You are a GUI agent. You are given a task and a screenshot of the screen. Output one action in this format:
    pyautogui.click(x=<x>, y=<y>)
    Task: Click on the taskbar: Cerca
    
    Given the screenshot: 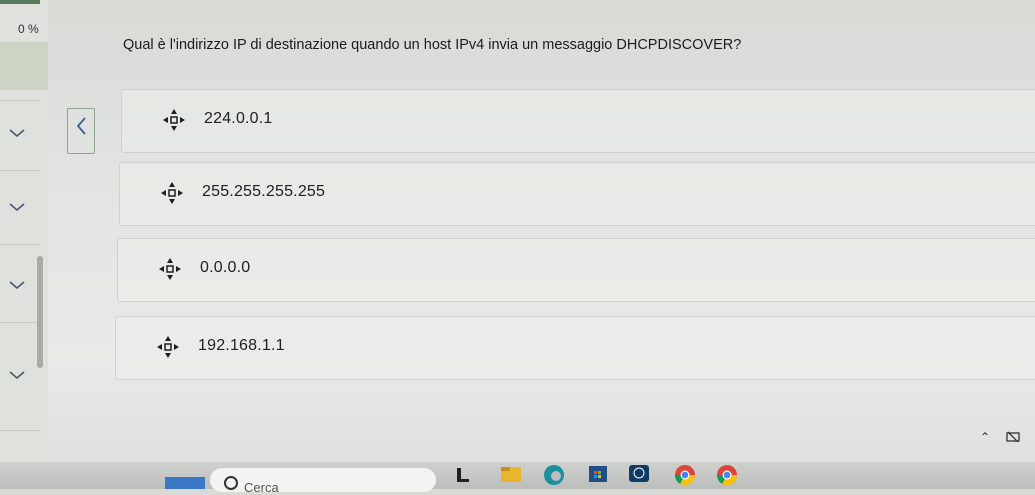 What is the action you would take?
    pyautogui.click(x=517, y=478)
    